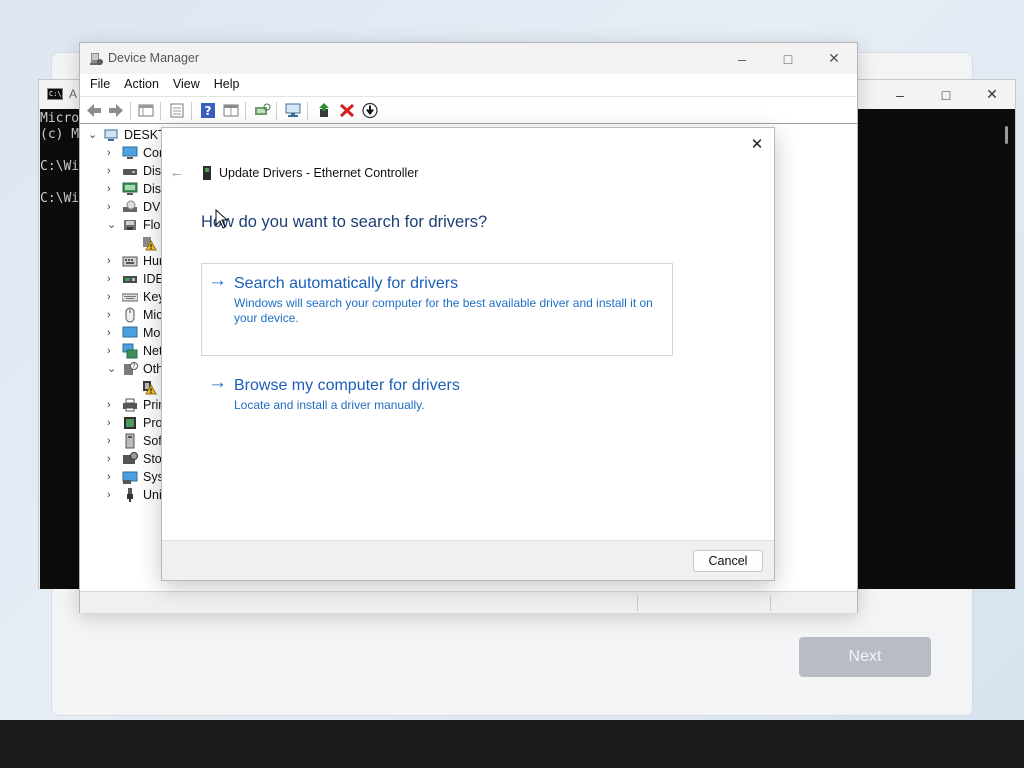 Image resolution: width=1024 pixels, height=768 pixels. What do you see at coordinates (130, 458) in the screenshot?
I see `storage-controller-icon` at bounding box center [130, 458].